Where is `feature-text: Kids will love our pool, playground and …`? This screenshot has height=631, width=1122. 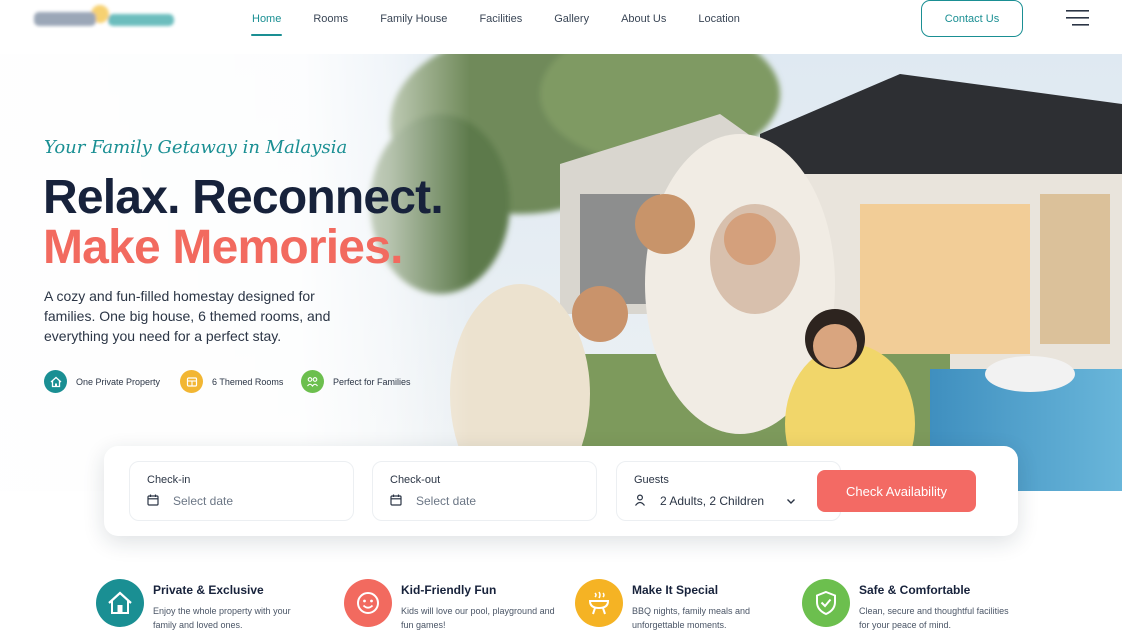
feature-text: Kids will love our pool, playground and … is located at coordinates (478, 618).